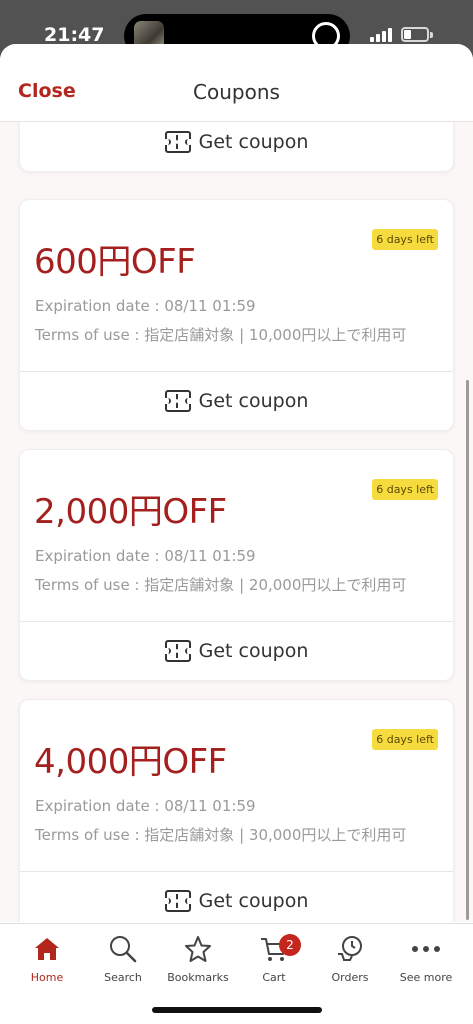 This screenshot has width=473, height=1024. I want to click on home-indicator, so click(237, 1010).